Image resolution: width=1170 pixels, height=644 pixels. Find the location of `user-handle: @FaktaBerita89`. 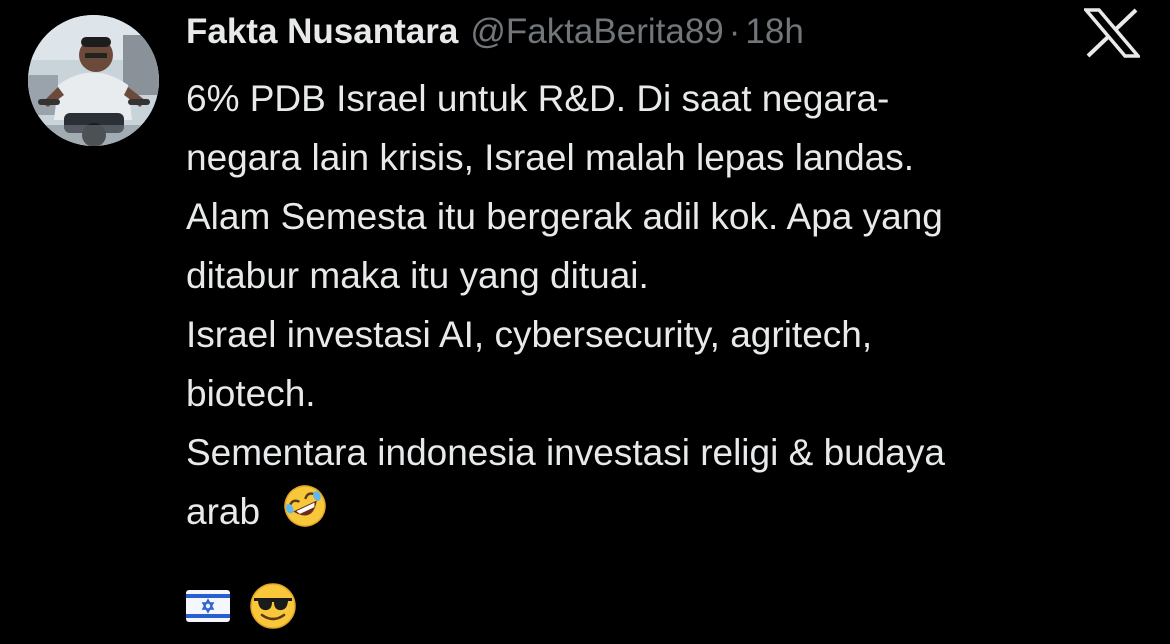

user-handle: @FaktaBerita89 is located at coordinates (596, 32).